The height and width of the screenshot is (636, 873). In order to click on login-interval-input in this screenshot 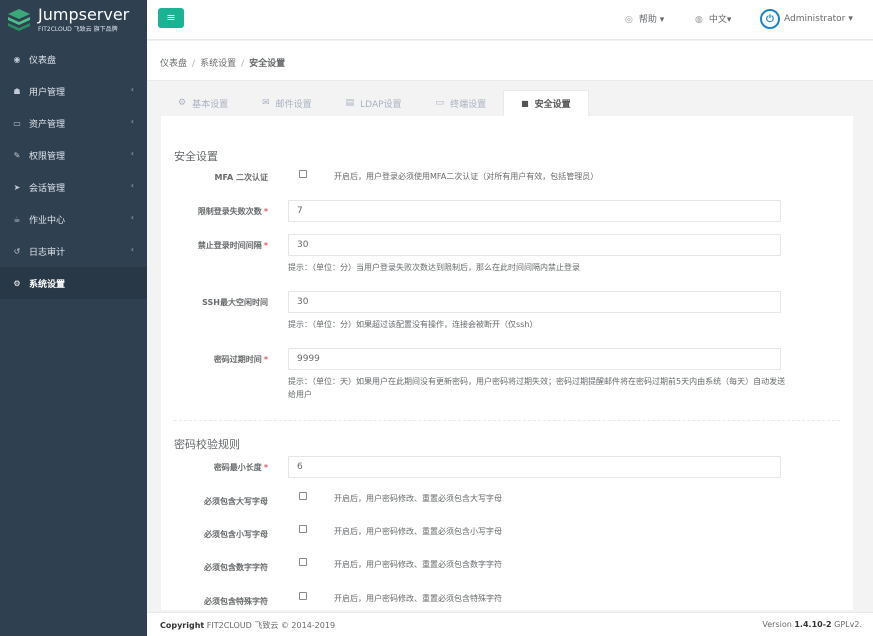, I will do `click(534, 245)`.